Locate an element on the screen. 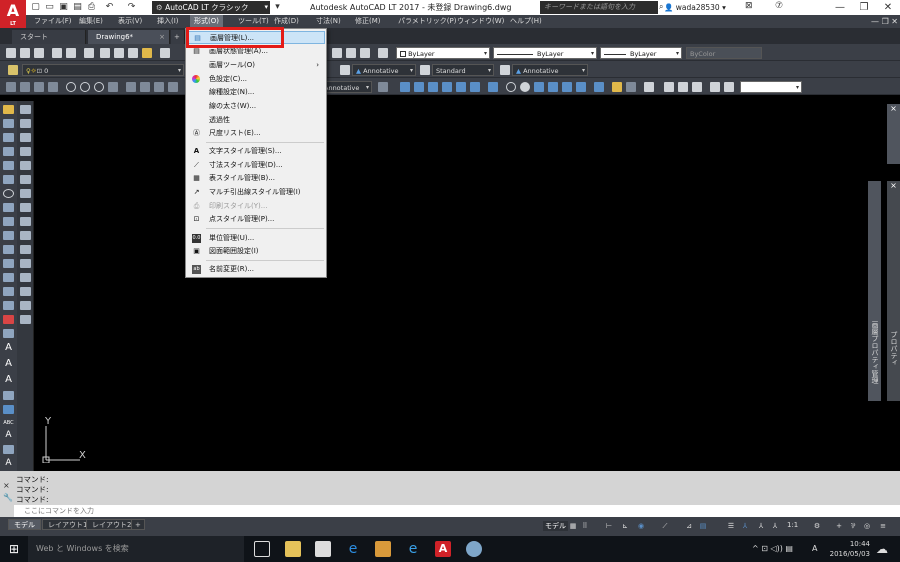 The image size is (900, 562). qat-customize-icon: ▾ is located at coordinates (277, 7).